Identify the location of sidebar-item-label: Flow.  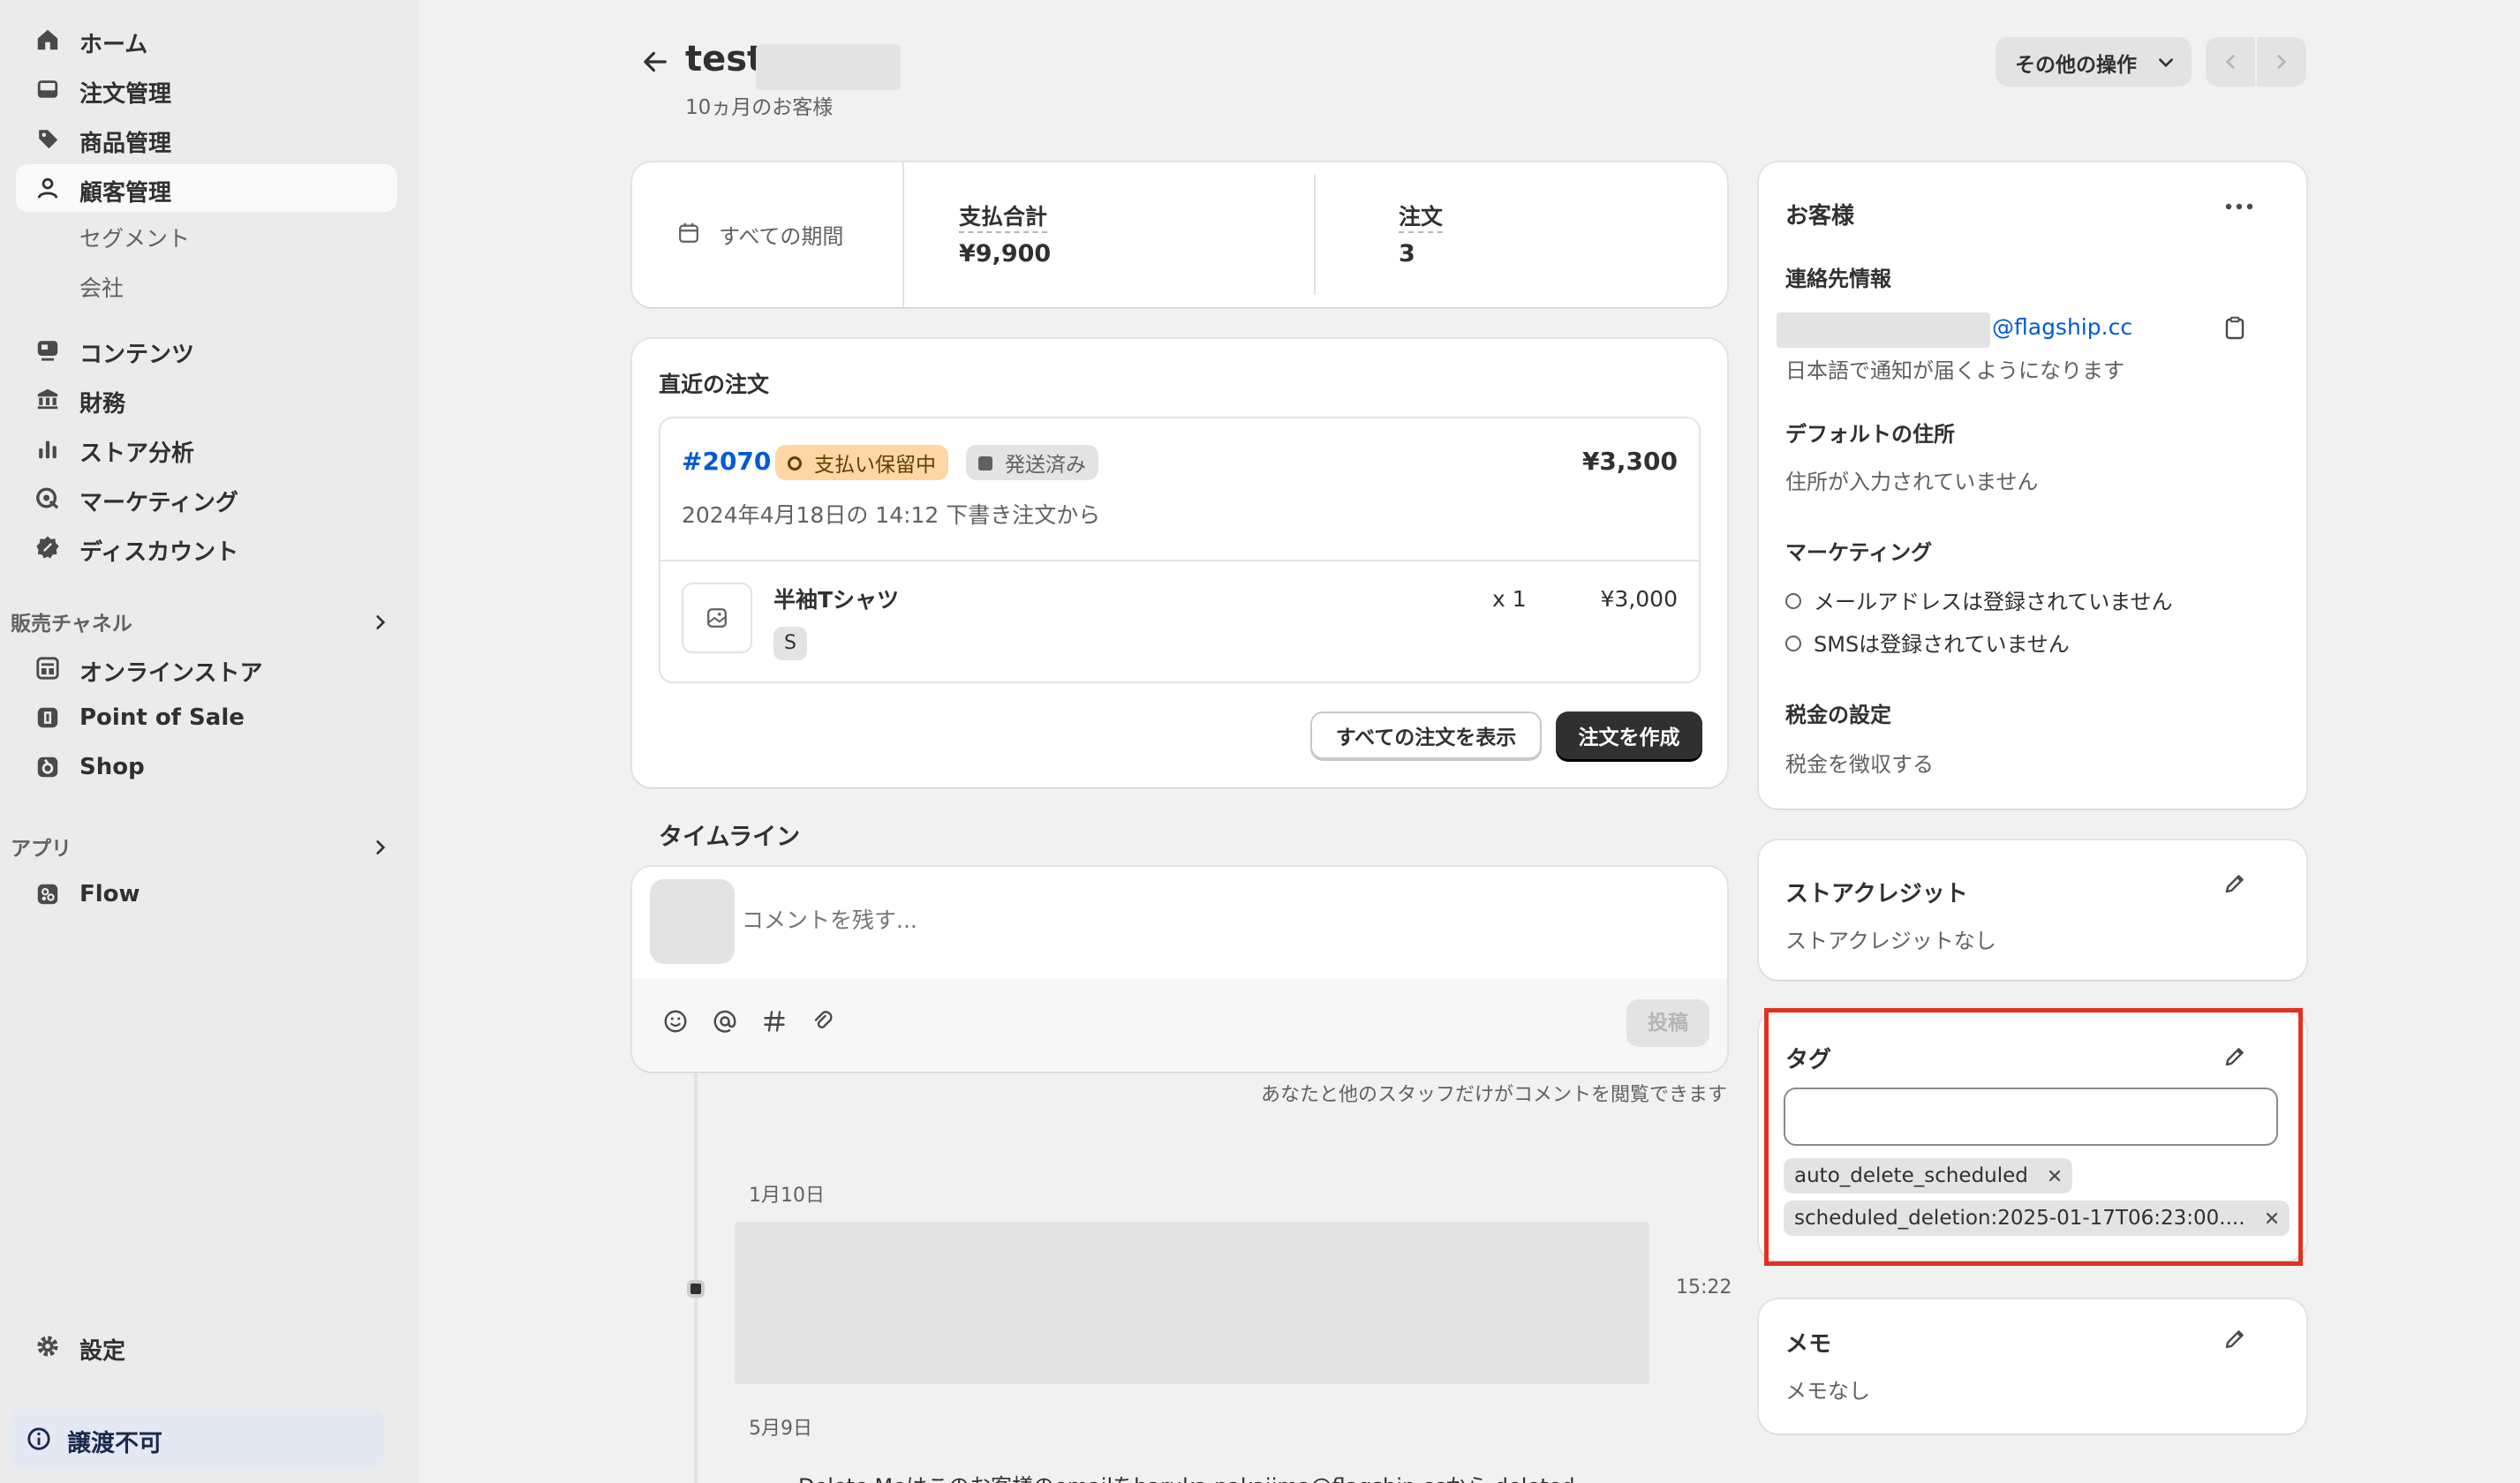
(109, 894).